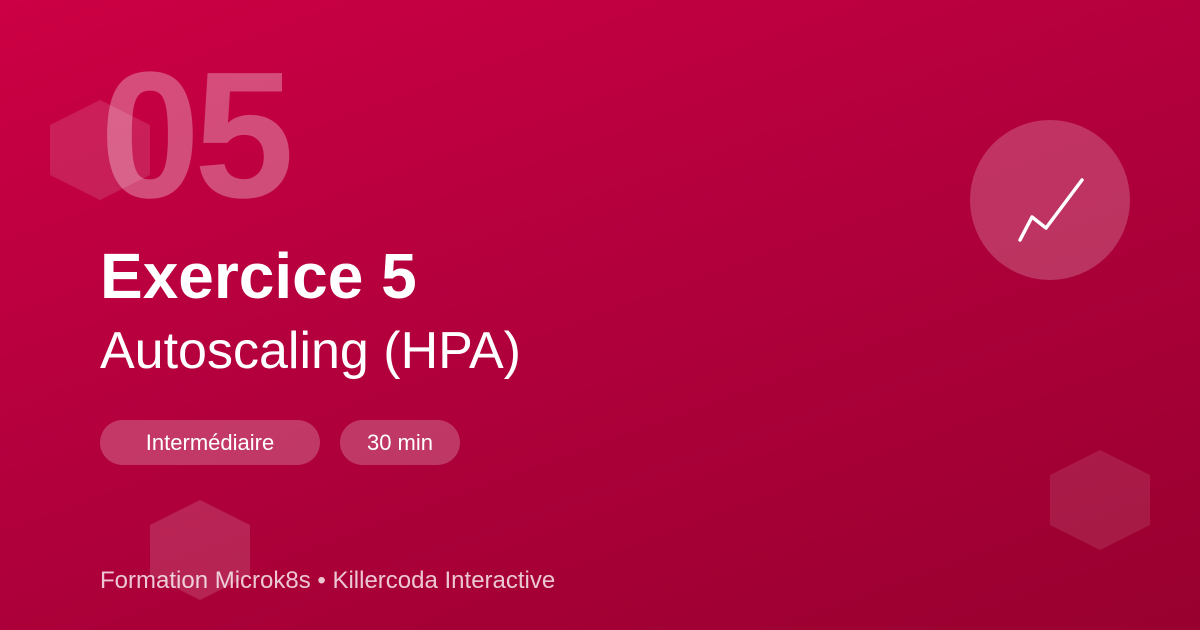 This screenshot has height=630, width=1200. I want to click on duration-badge: 30 min, so click(400, 442).